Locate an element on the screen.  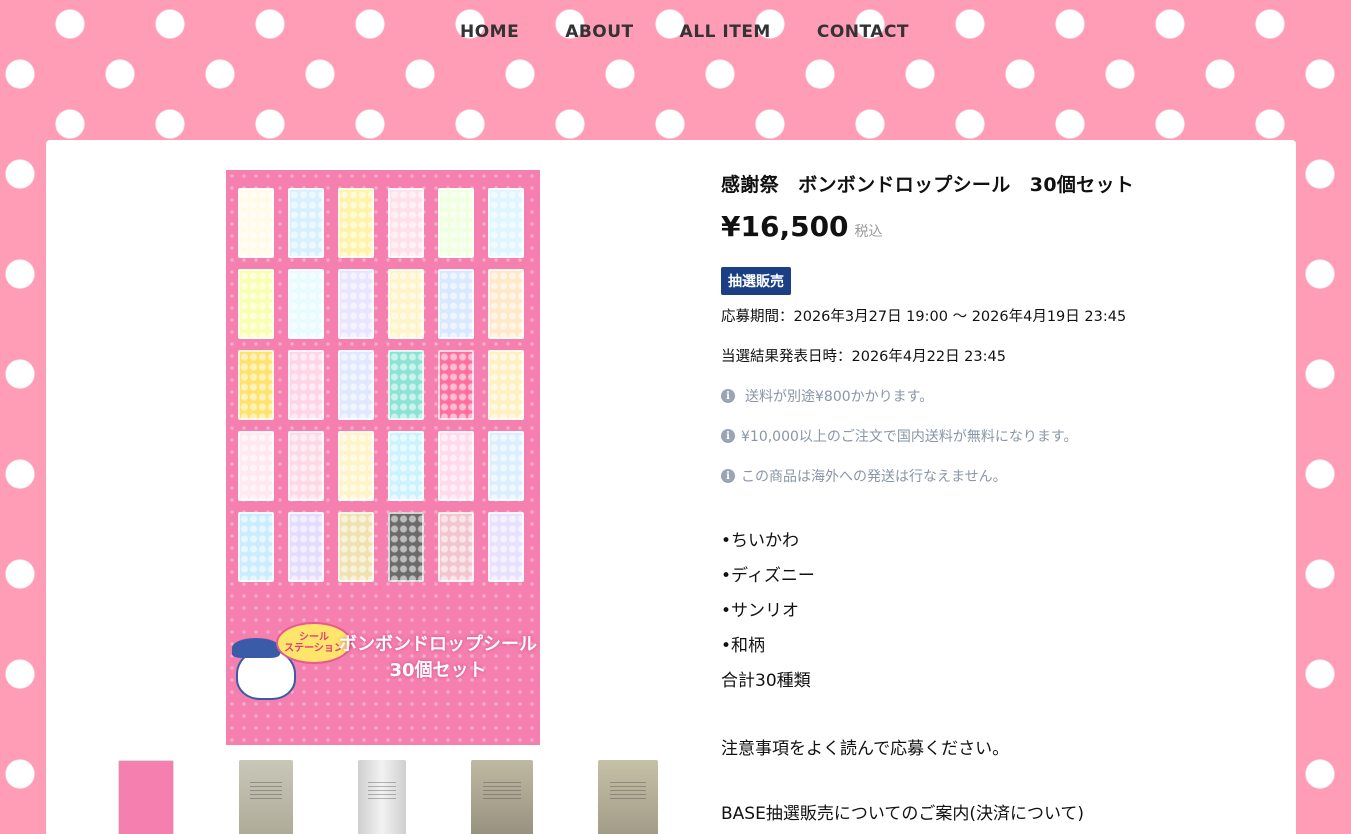
product-price: ¥16,500 is located at coordinates (785, 226).